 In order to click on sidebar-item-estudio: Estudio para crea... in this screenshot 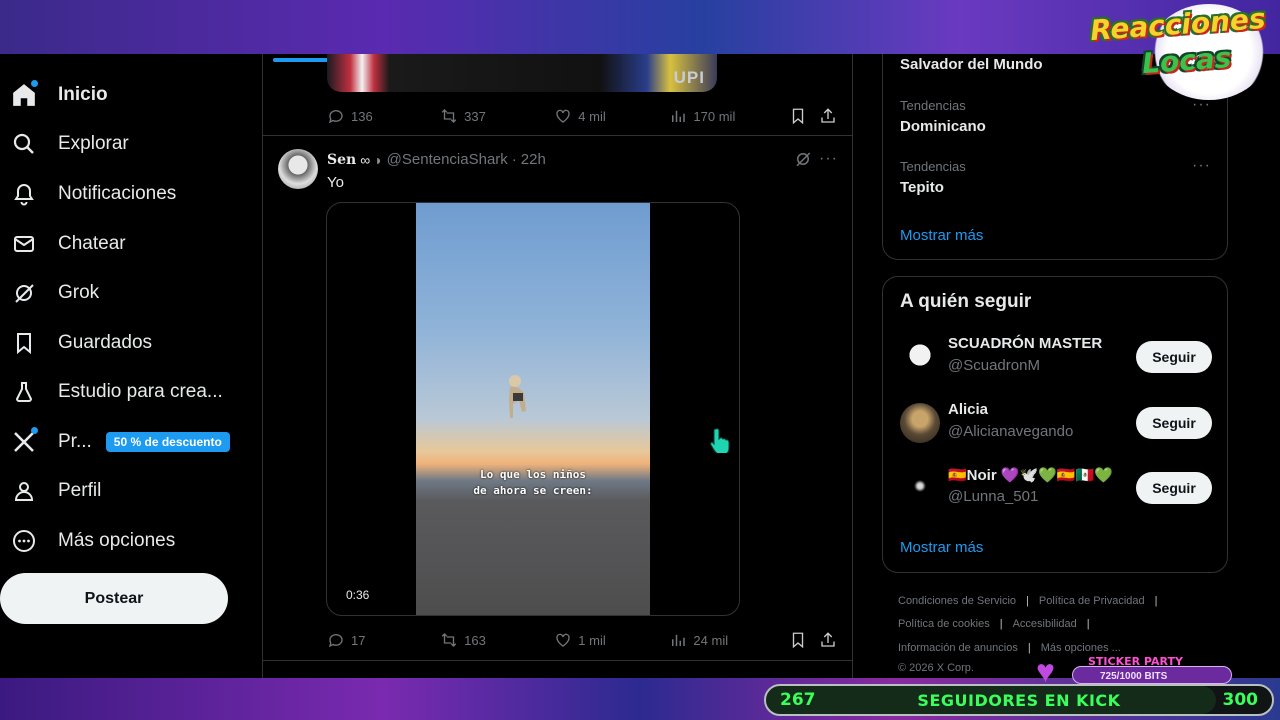, I will do `click(115, 392)`.